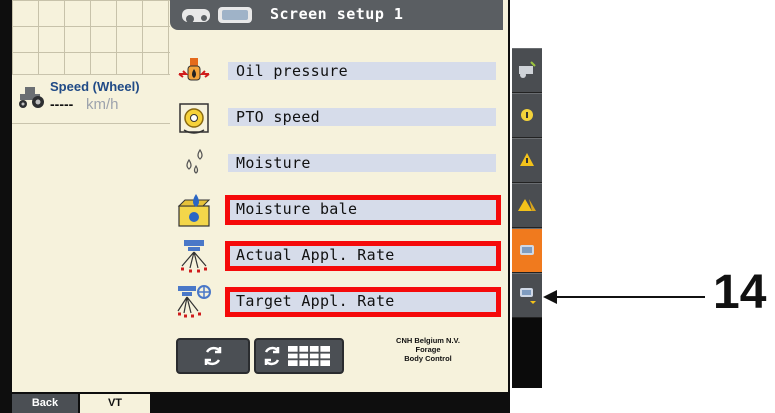  I want to click on tab-back: Back, so click(45, 403).